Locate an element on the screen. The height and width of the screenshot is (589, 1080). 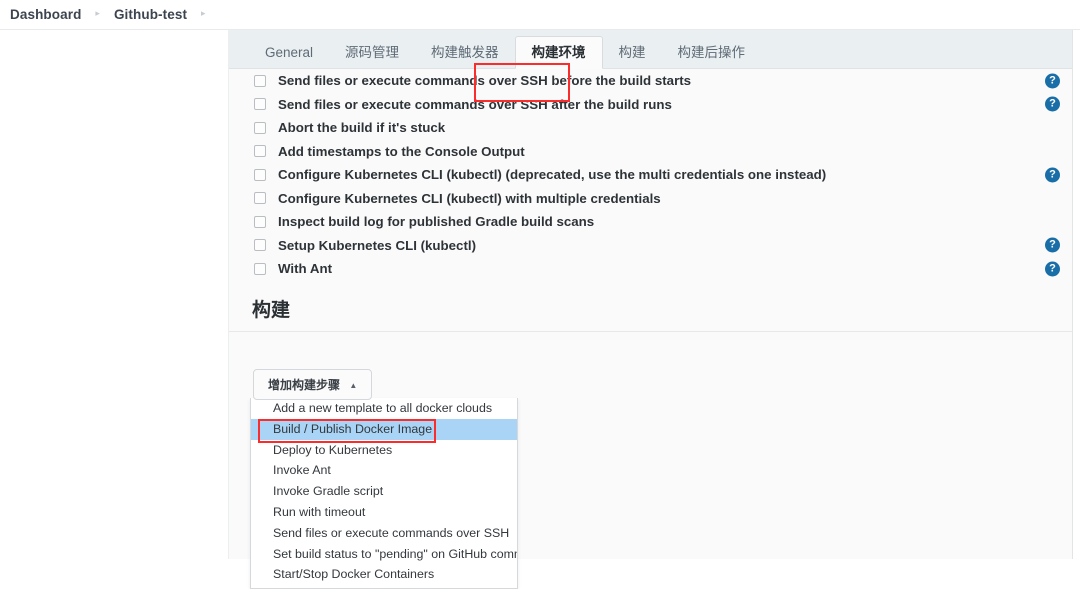
tab-build-environment: 构建环境 is located at coordinates (558, 52).